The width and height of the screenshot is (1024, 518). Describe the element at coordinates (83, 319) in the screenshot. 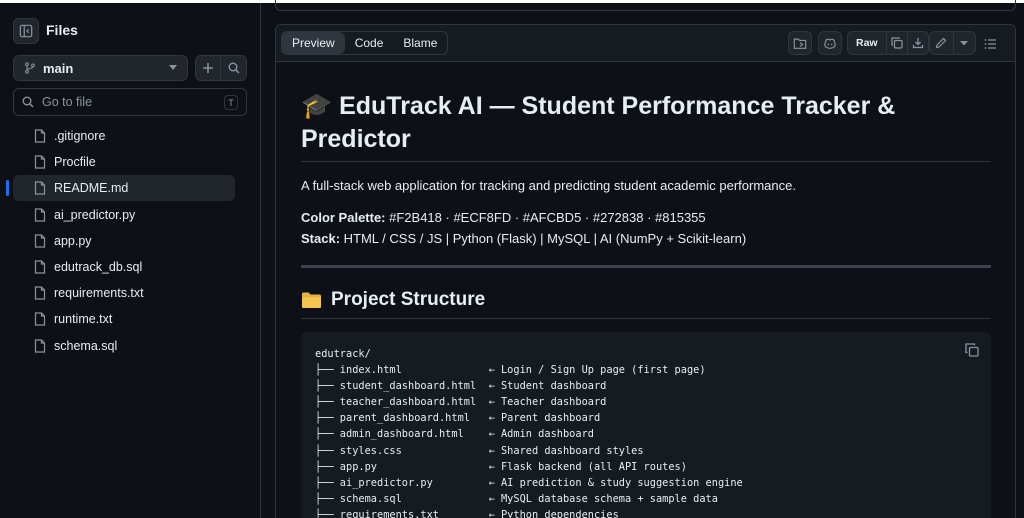

I see `file-name: runtime.txt` at that location.